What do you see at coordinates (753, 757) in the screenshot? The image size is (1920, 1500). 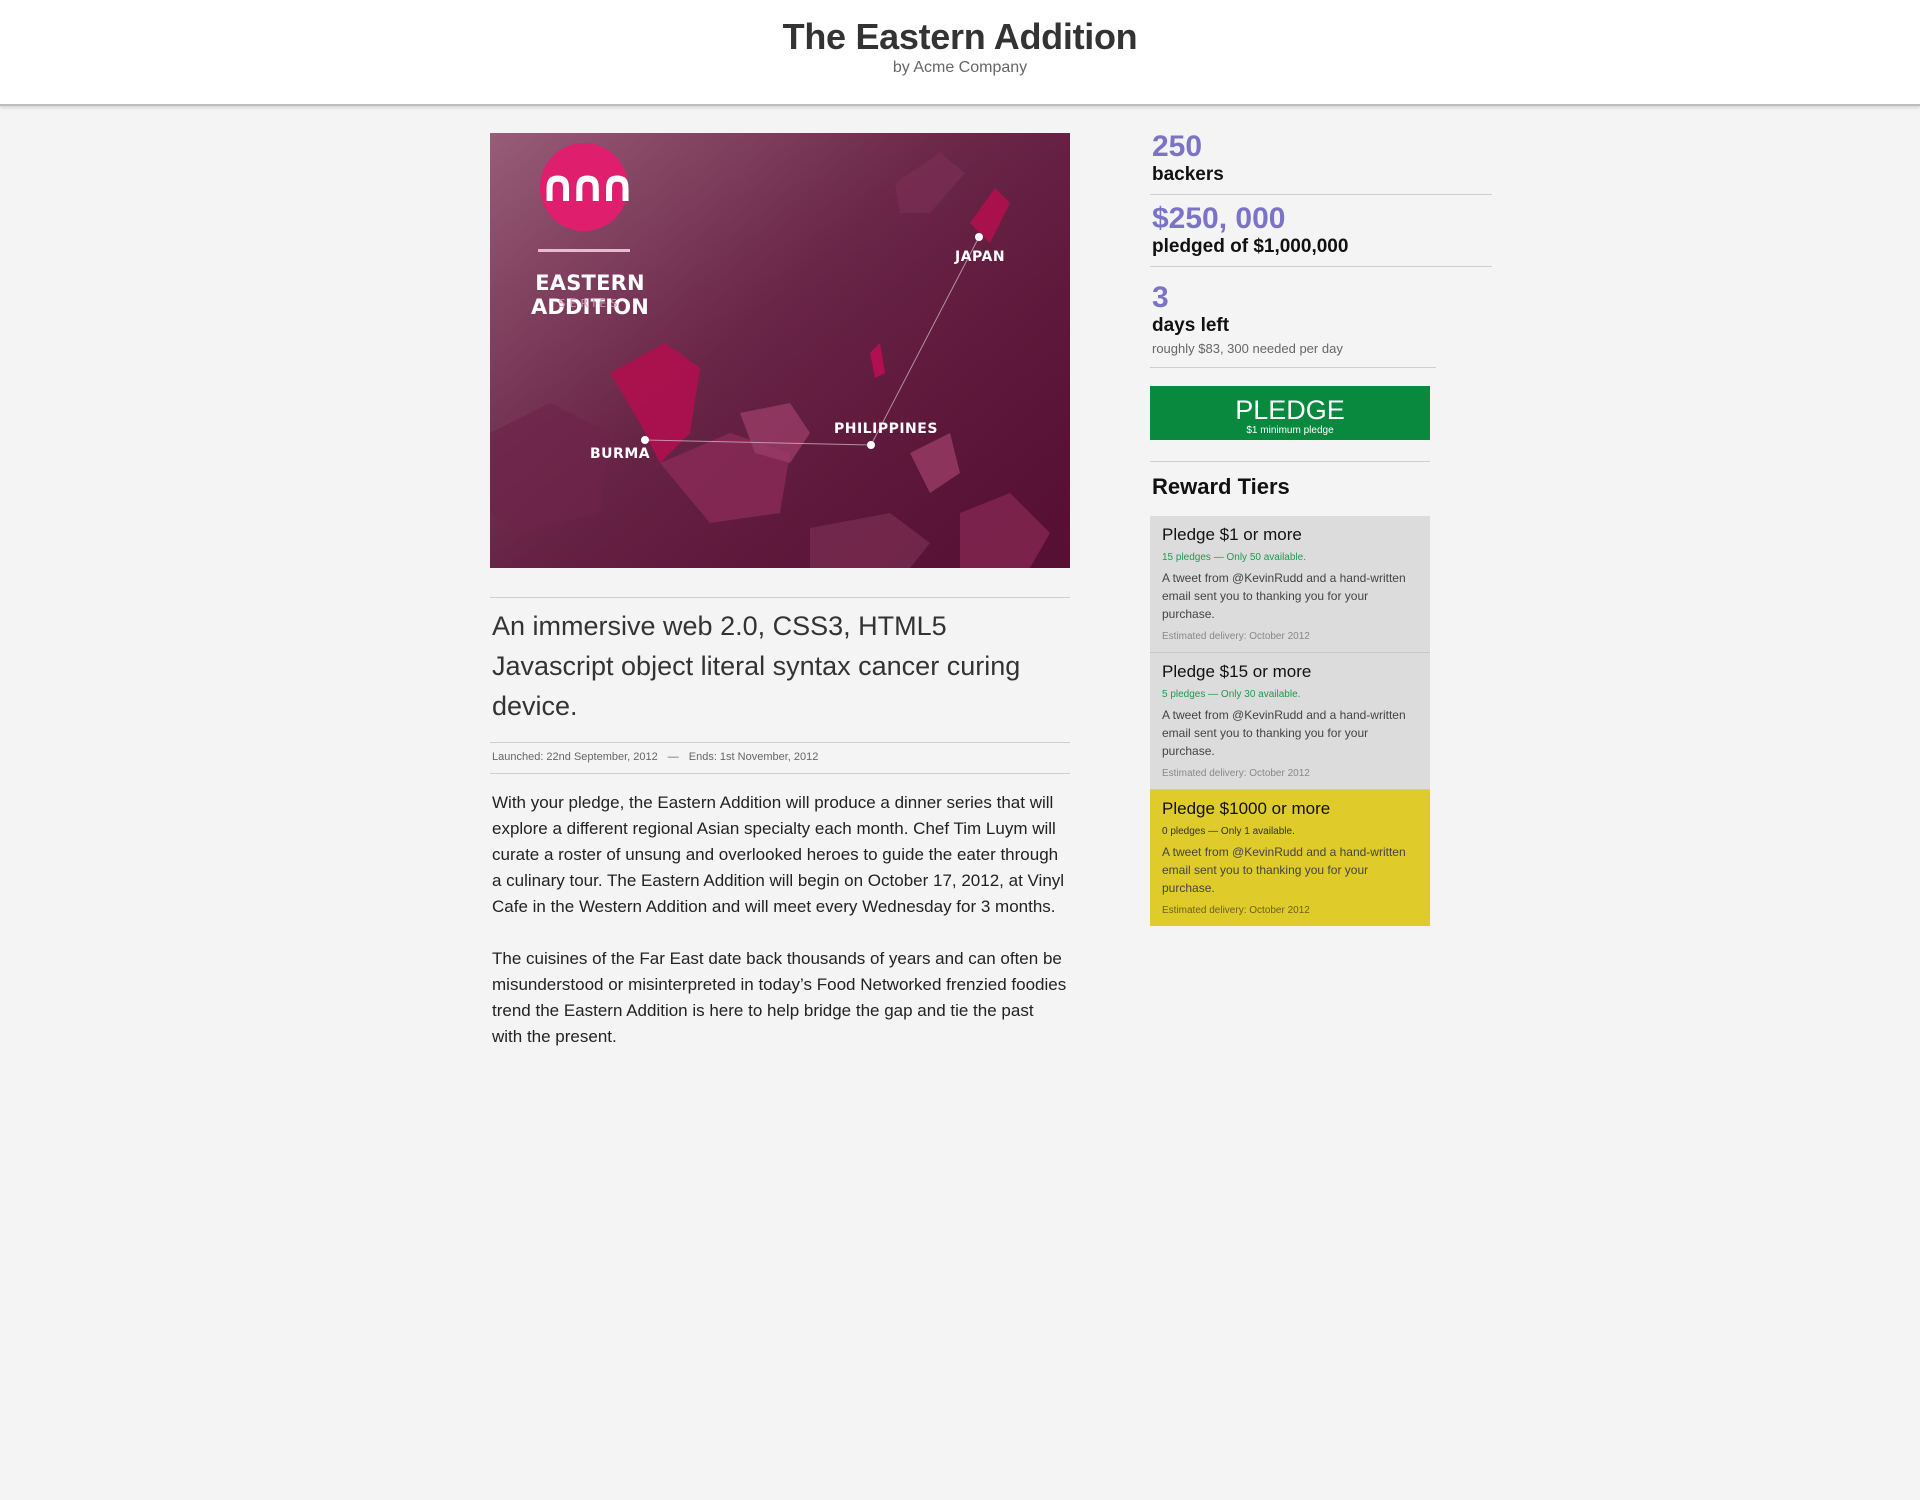 I see `end-date: Ends: 1st November, 2012` at bounding box center [753, 757].